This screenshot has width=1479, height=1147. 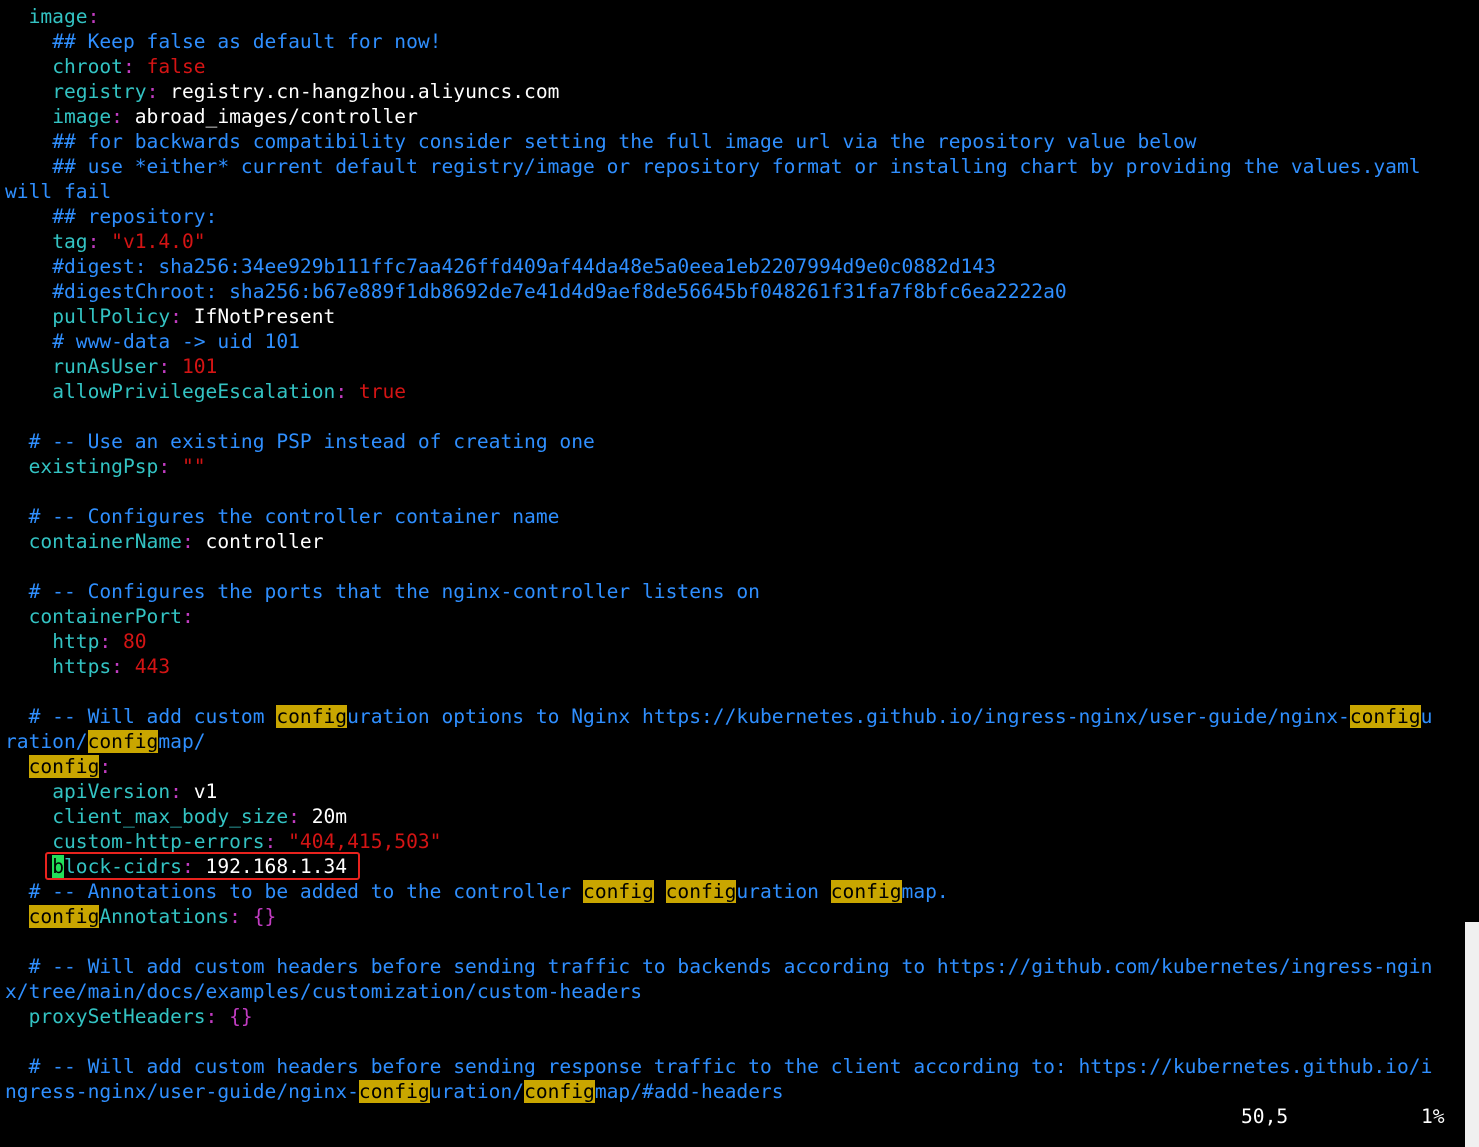 I want to click on yaml-comment: map/, so click(x=182, y=741).